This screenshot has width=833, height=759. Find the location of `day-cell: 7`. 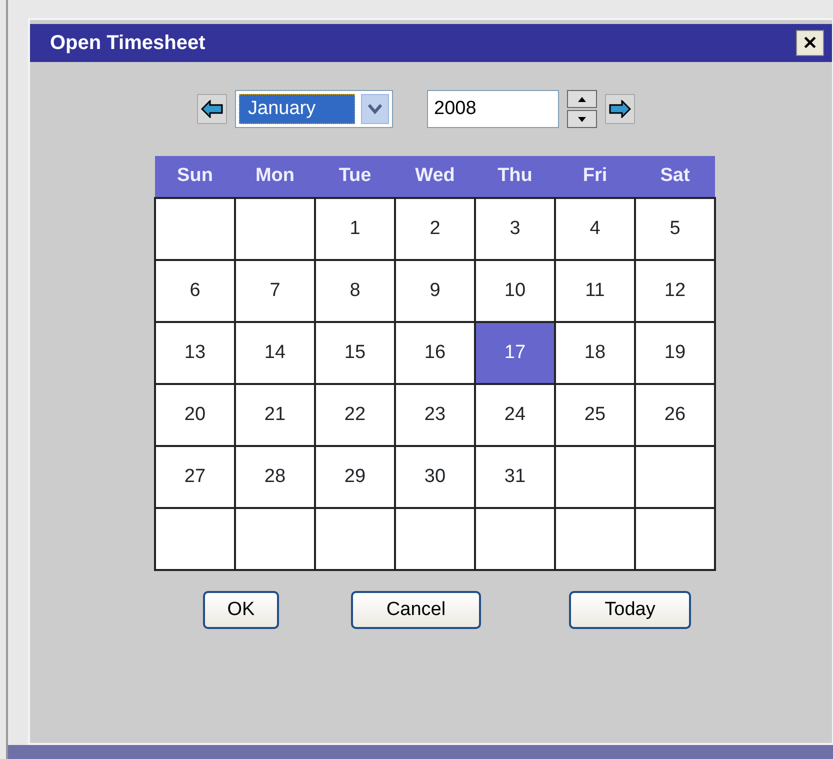

day-cell: 7 is located at coordinates (275, 291).